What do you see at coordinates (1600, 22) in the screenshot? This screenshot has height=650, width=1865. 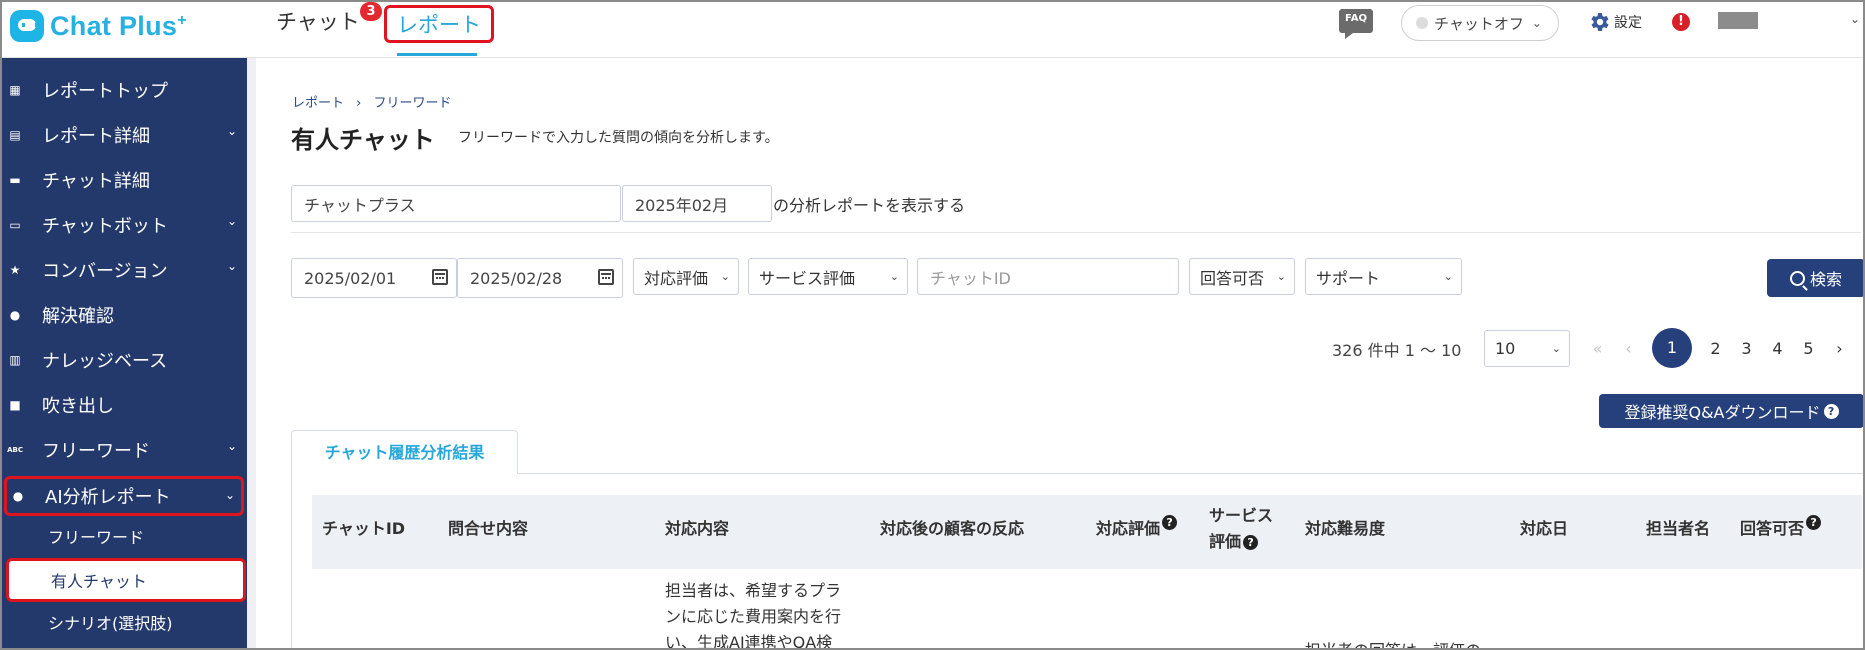 I see `gear-icon` at bounding box center [1600, 22].